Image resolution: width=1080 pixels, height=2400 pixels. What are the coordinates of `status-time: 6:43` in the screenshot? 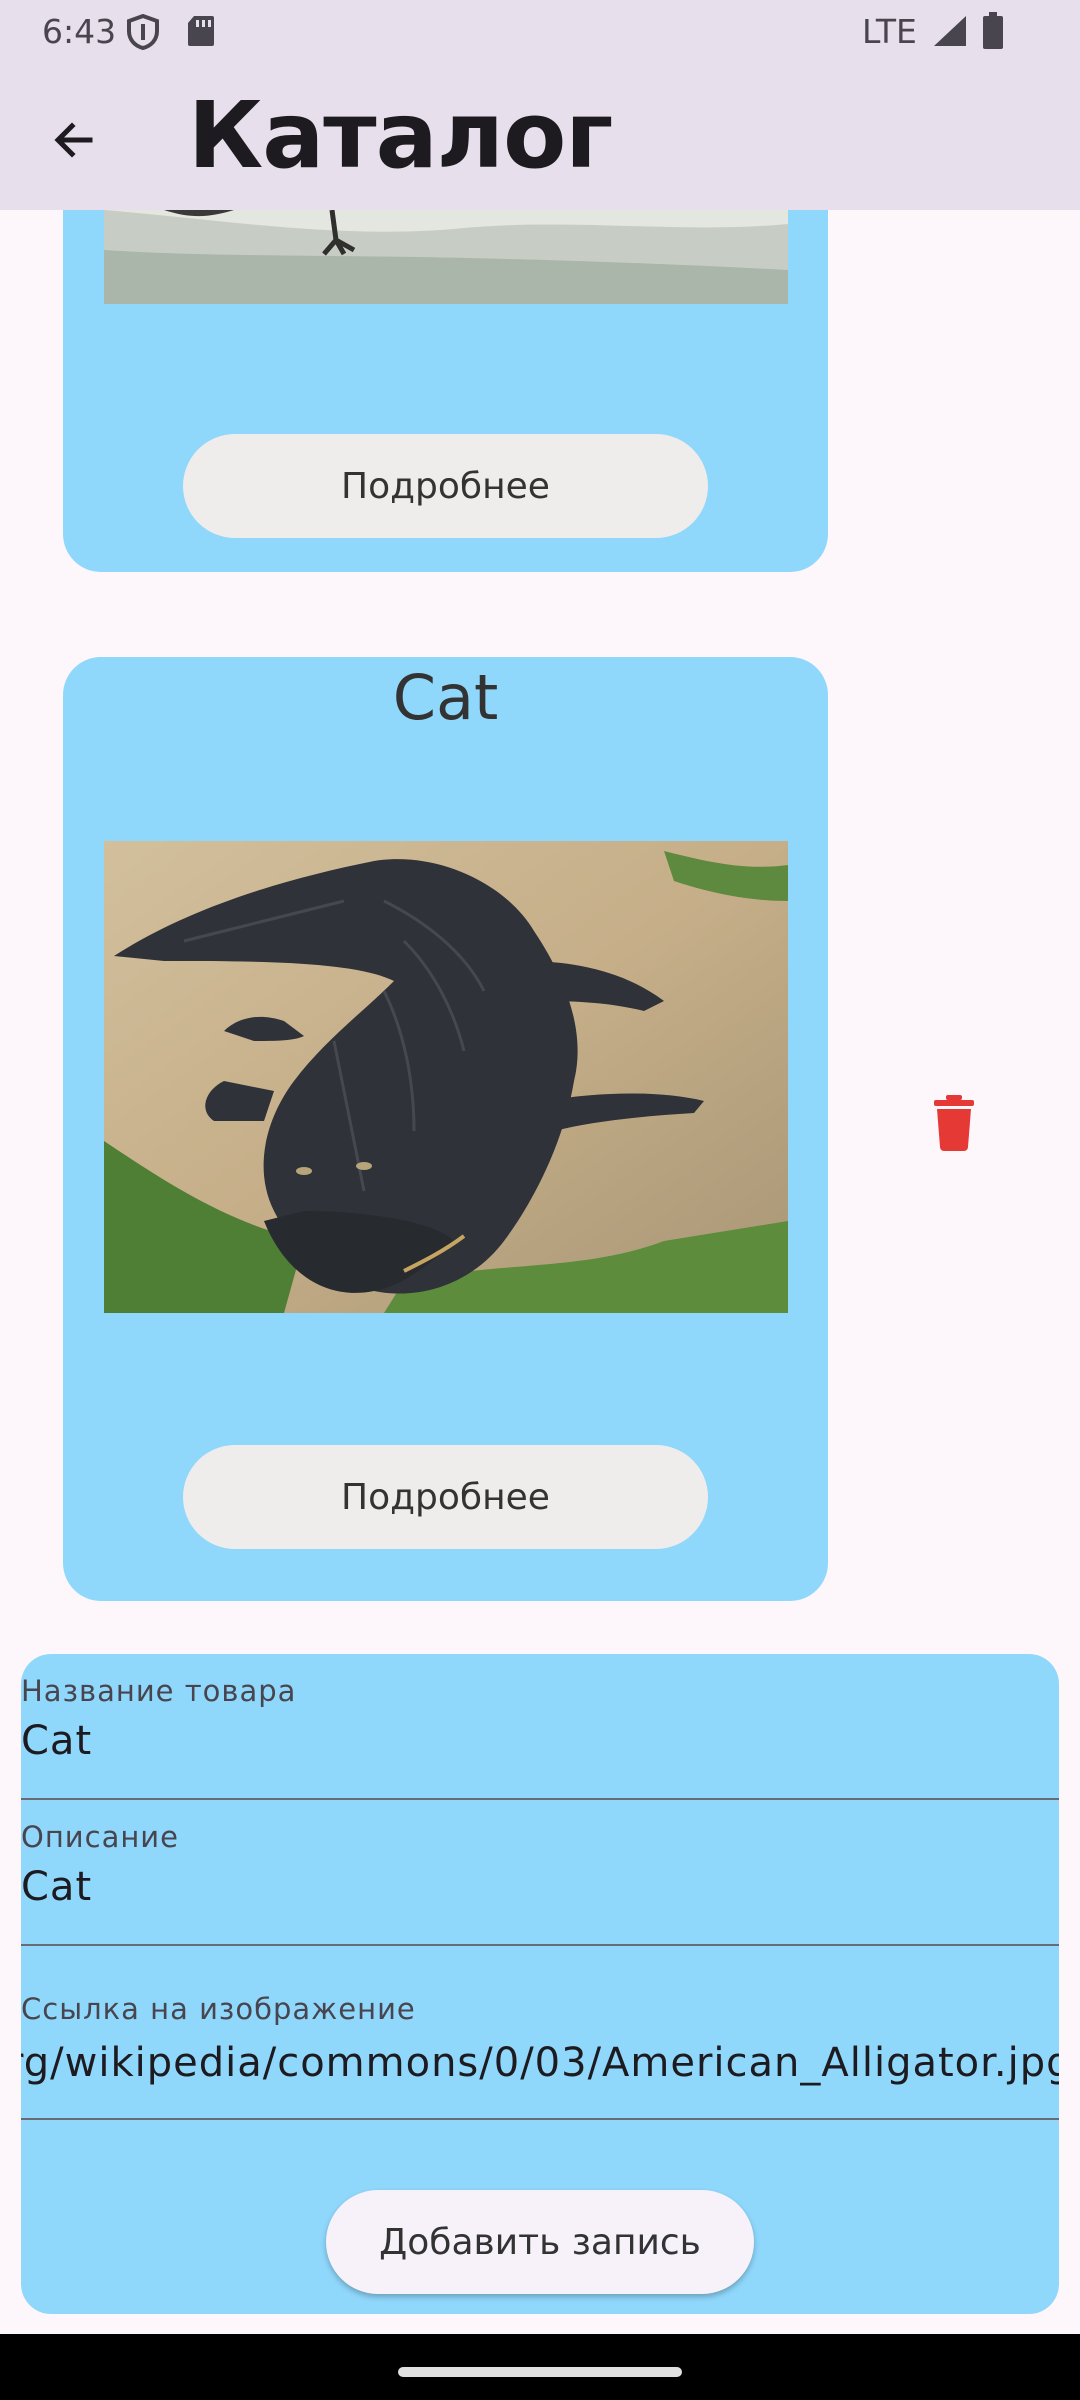 It's located at (79, 31).